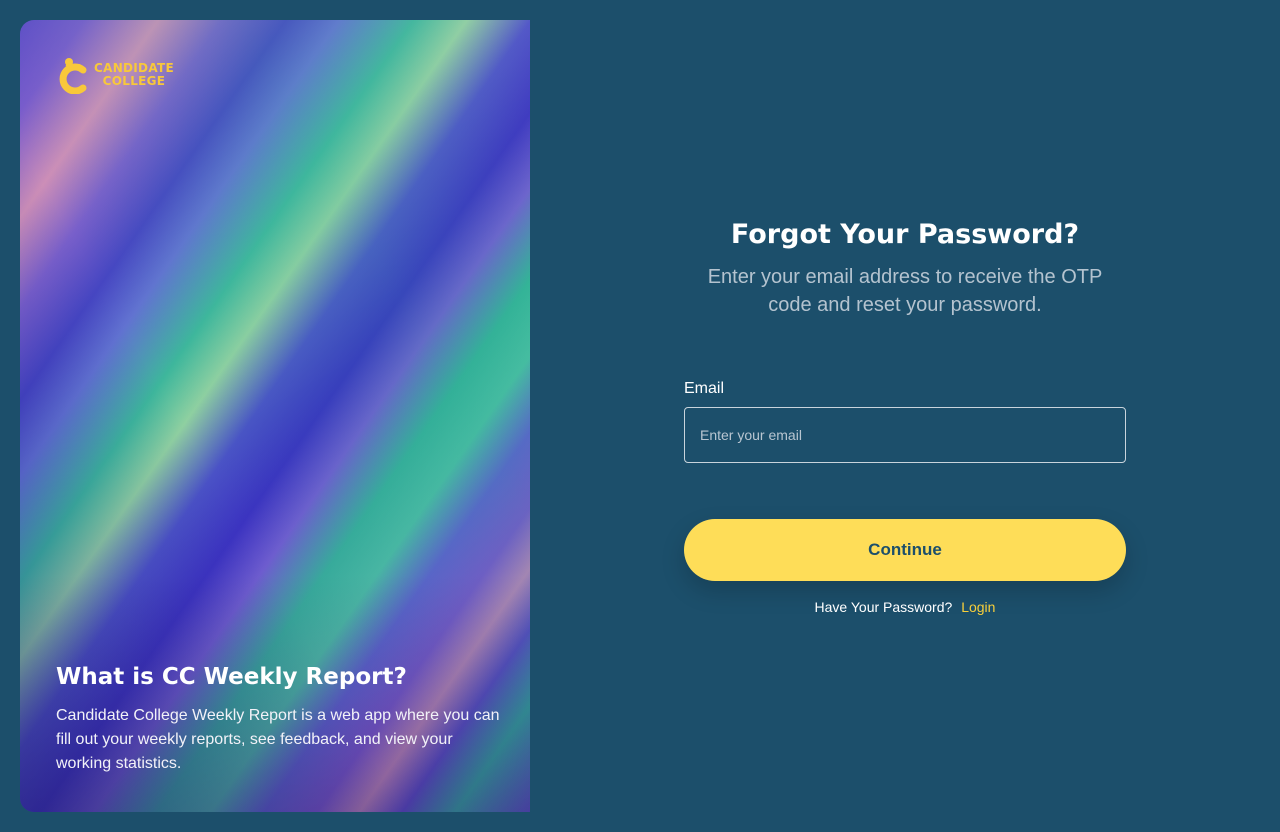  I want to click on candidate-college-logo-icon, so click(74, 75).